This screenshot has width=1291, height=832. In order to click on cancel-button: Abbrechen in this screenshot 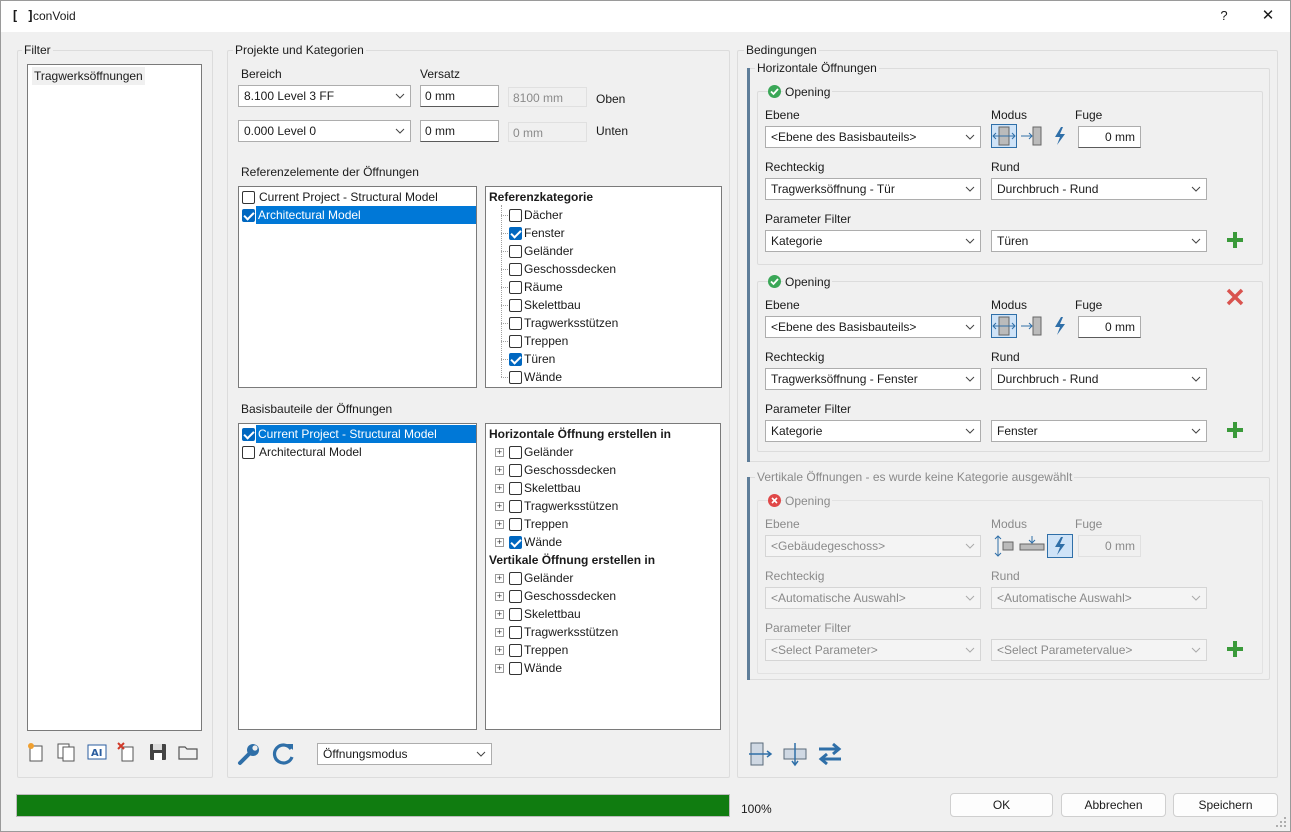, I will do `click(1113, 805)`.